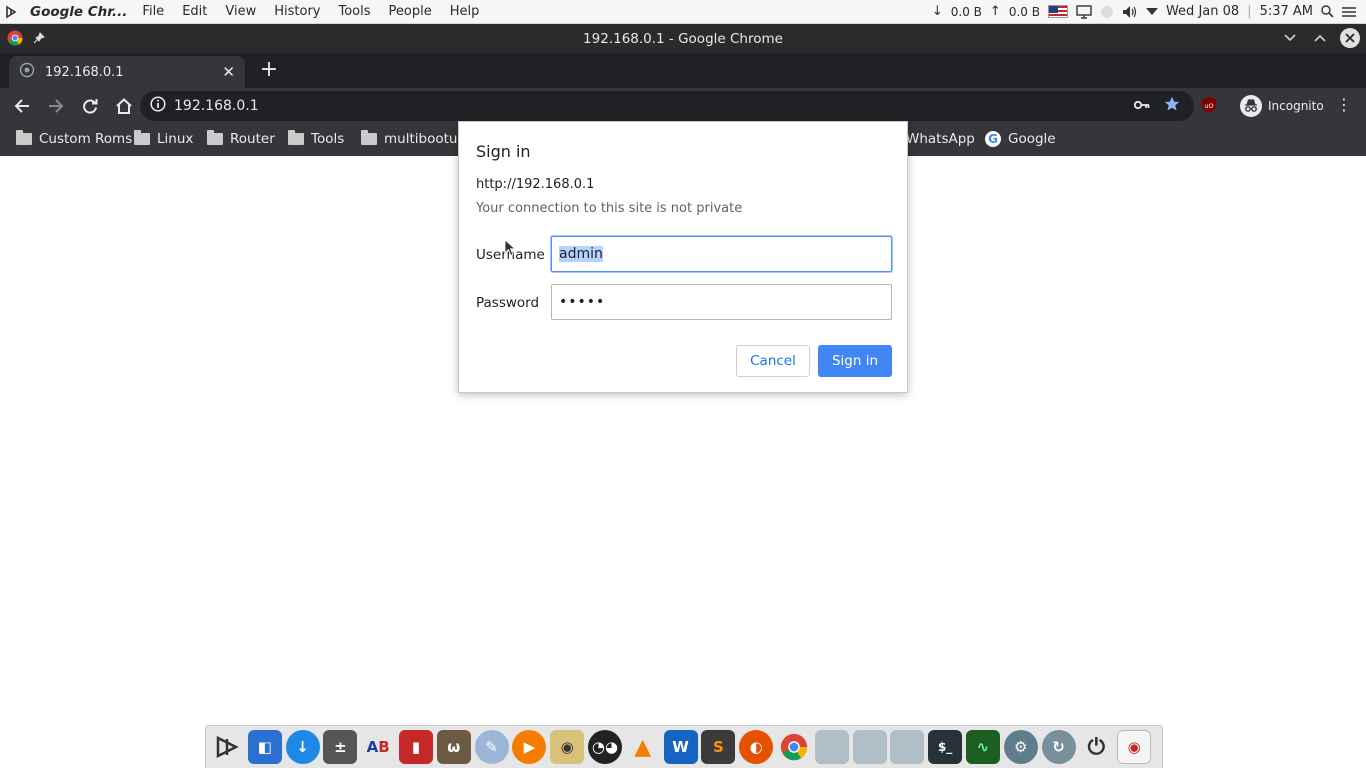 The height and width of the screenshot is (768, 1366). I want to click on google-icon: G, so click(993, 139).